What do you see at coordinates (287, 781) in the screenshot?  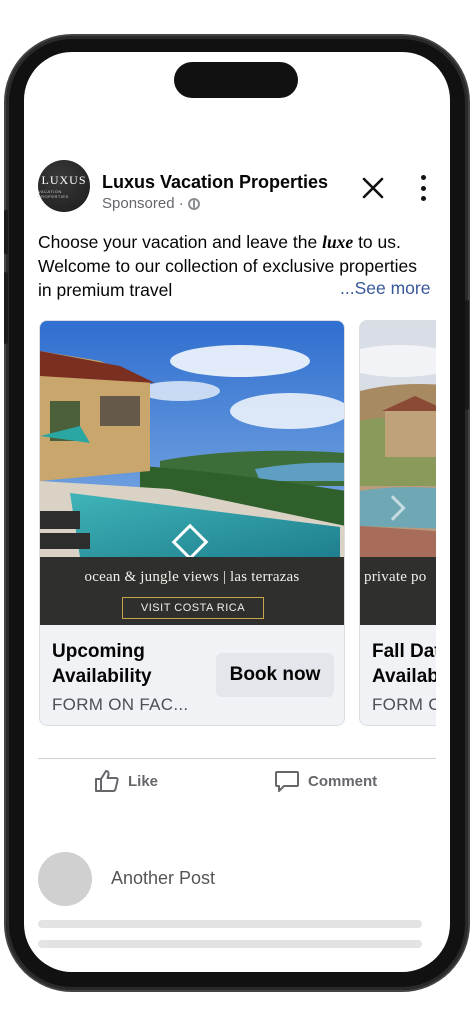 I see `comment-icon` at bounding box center [287, 781].